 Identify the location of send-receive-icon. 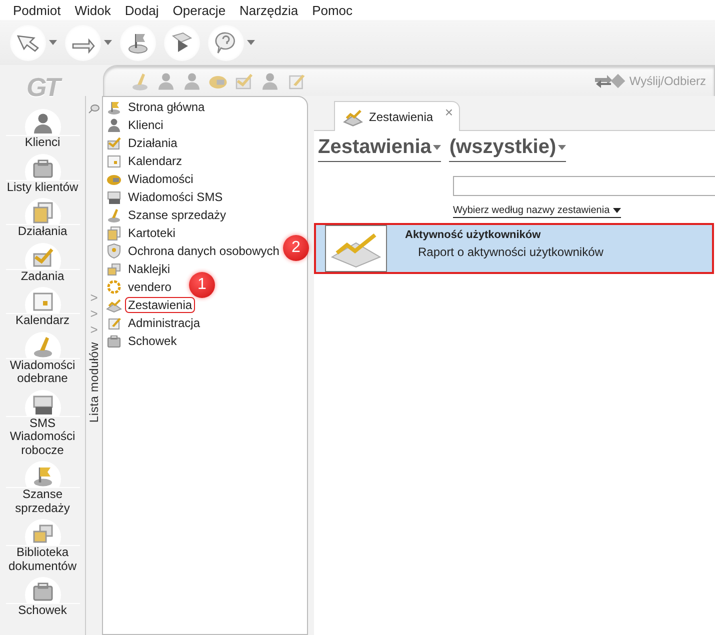
(609, 81).